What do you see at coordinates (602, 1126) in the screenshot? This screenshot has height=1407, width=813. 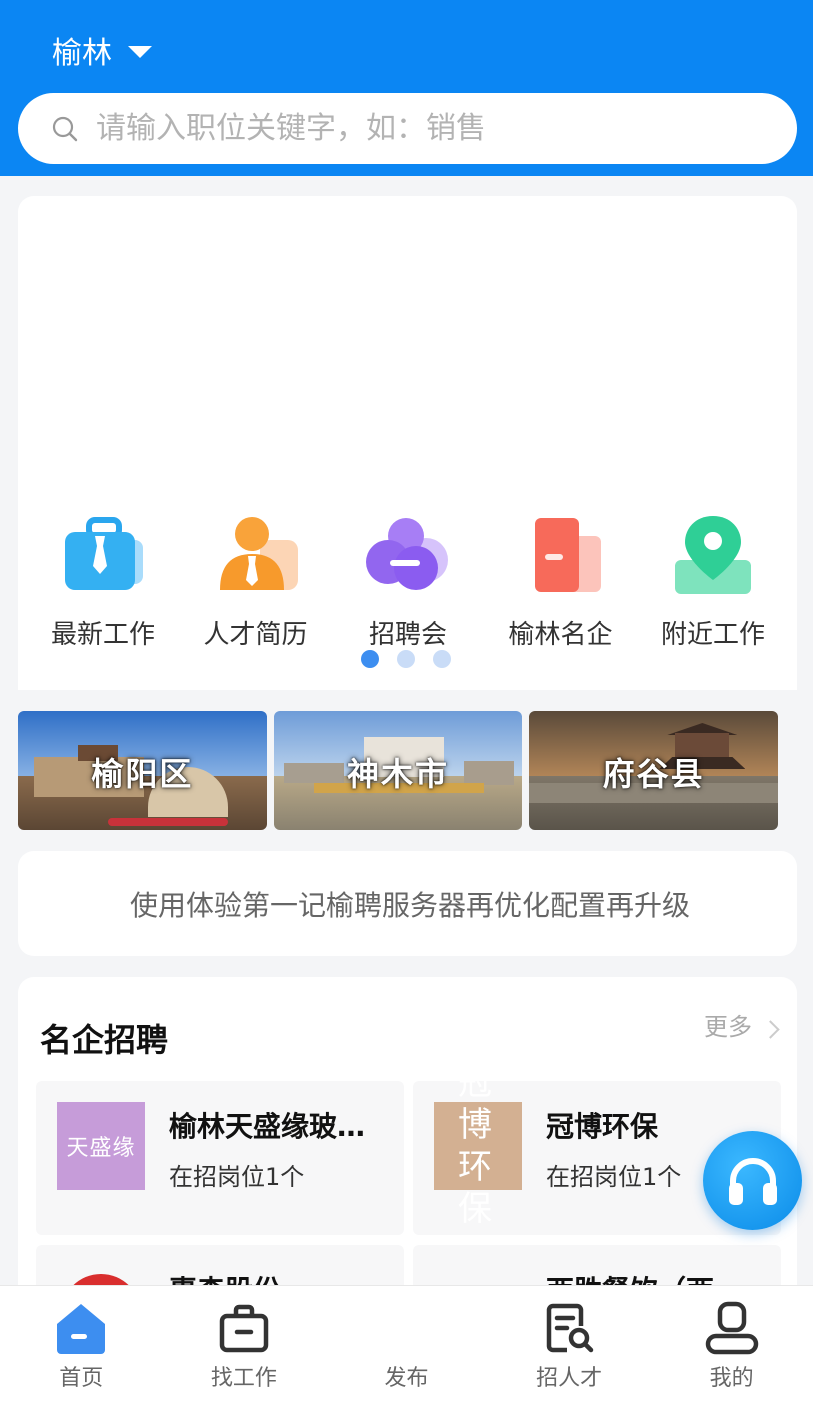 I see `company-name: 冠博环保` at bounding box center [602, 1126].